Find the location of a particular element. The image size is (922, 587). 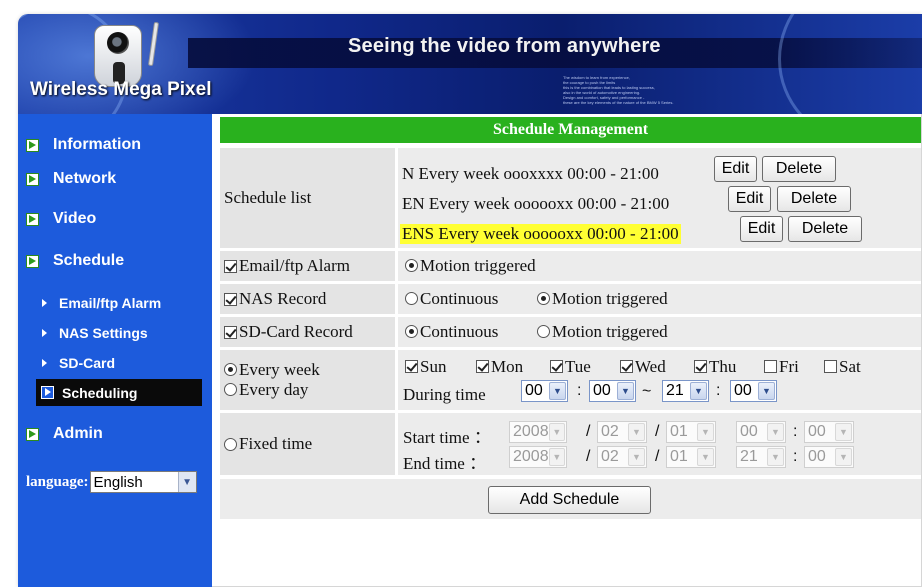

nas-continuous-radio: Continuous is located at coordinates (451, 299).